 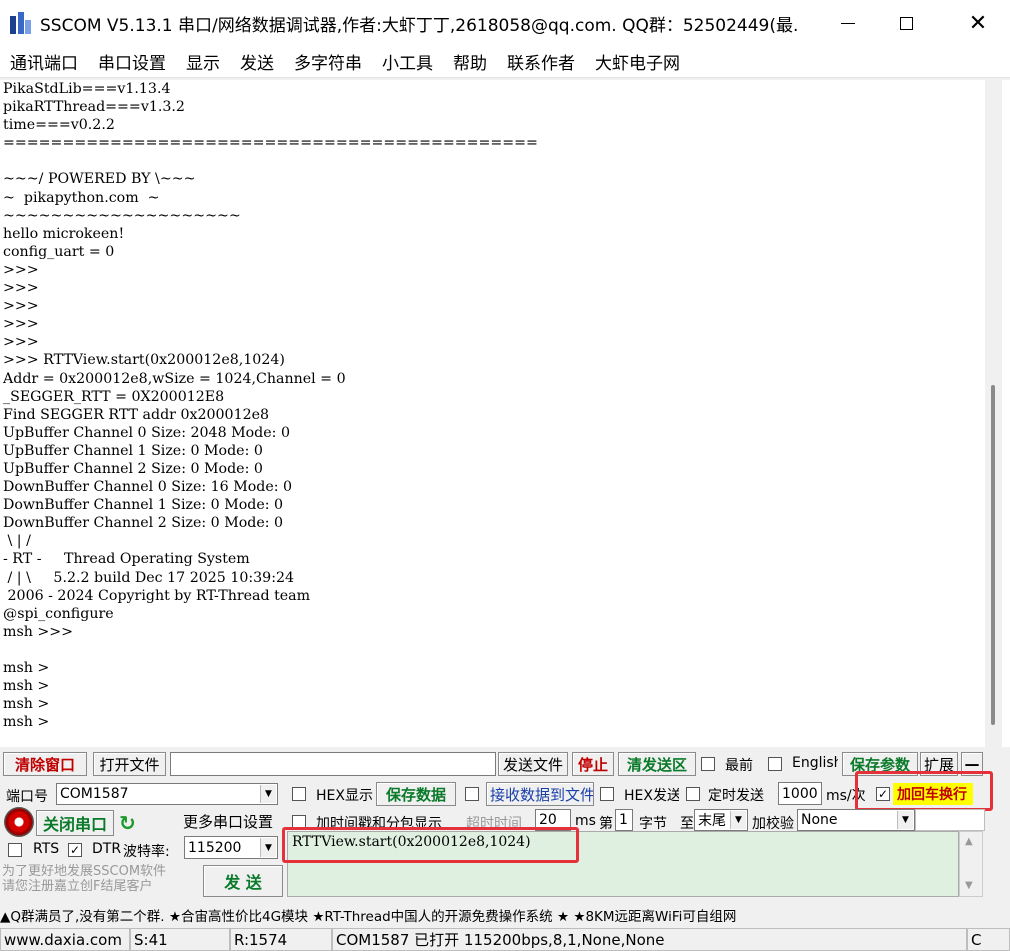 I want to click on hex-send-label: HEX发送, so click(x=651, y=796).